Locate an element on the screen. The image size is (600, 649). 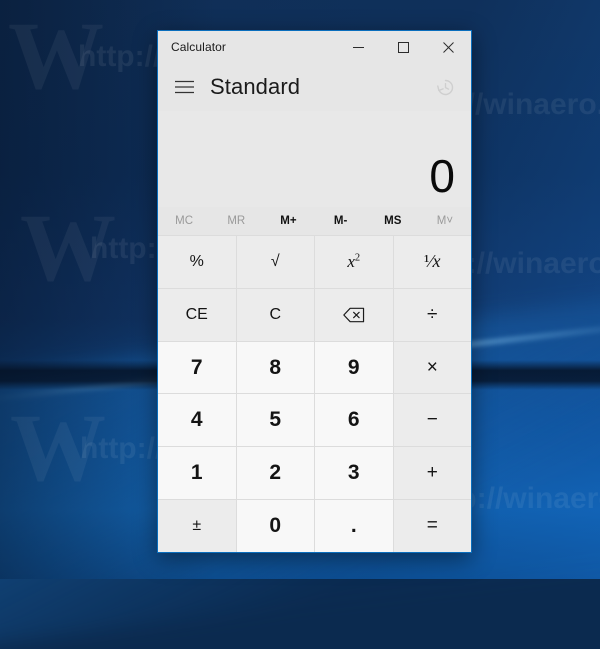
history-clock-icon is located at coordinates (444, 87).